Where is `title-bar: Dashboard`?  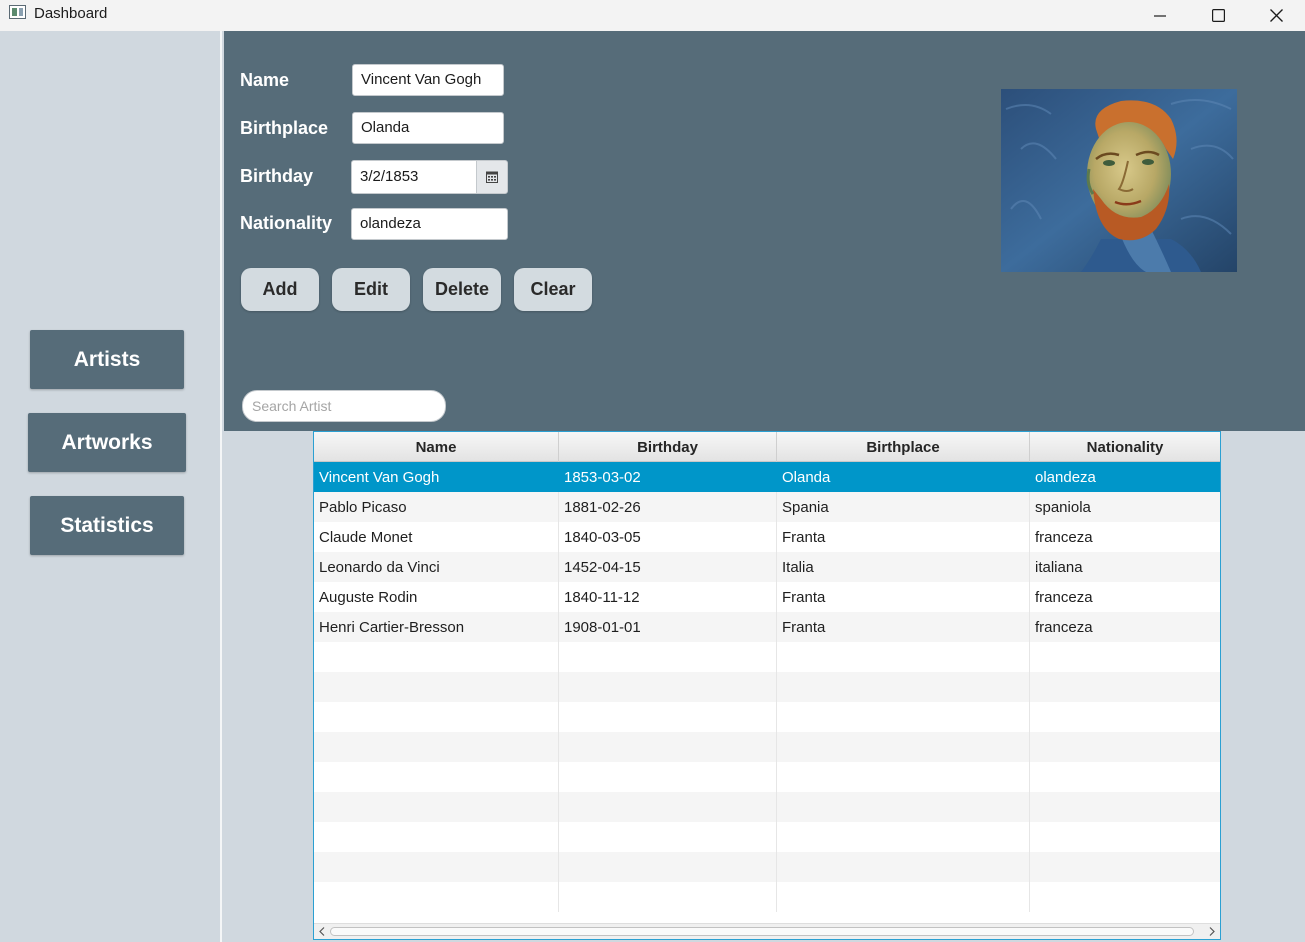 title-bar: Dashboard is located at coordinates (652, 15).